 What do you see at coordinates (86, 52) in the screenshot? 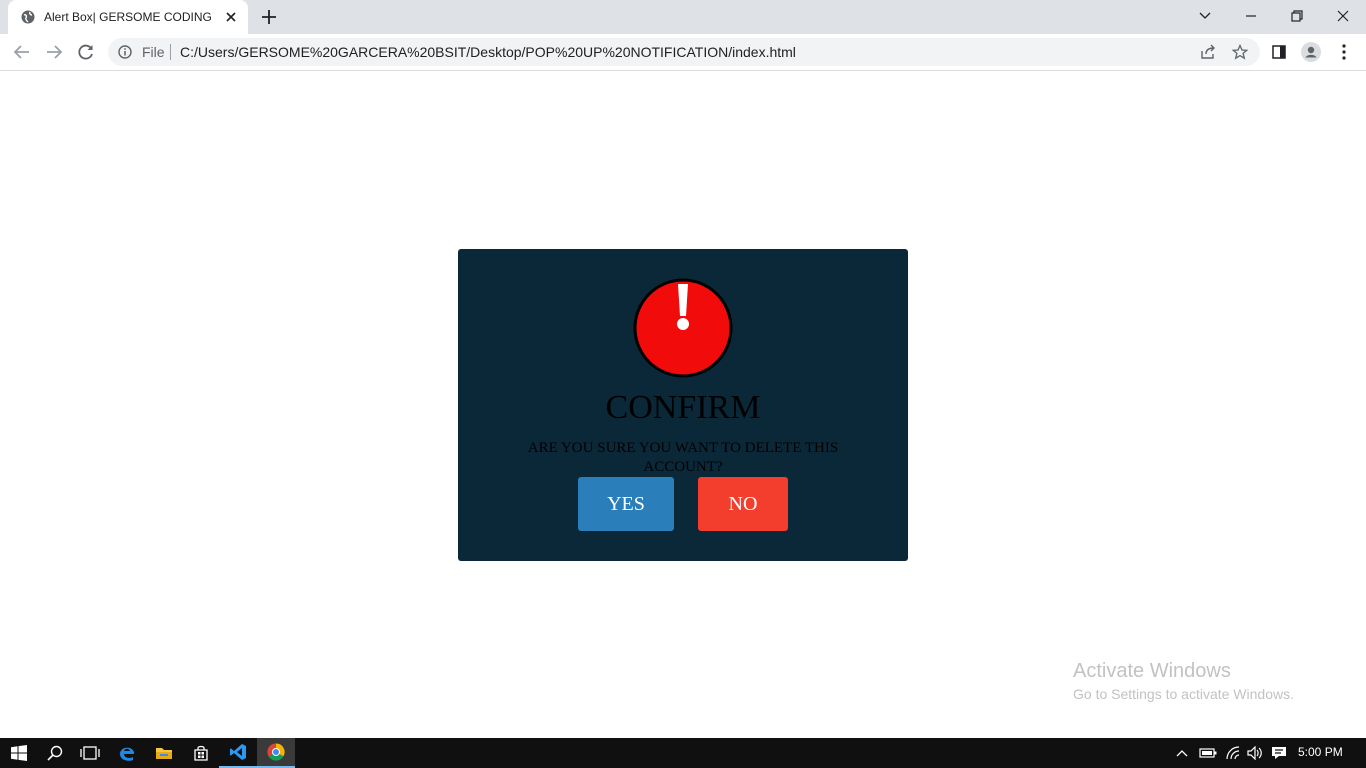
I see `reload-icon` at bounding box center [86, 52].